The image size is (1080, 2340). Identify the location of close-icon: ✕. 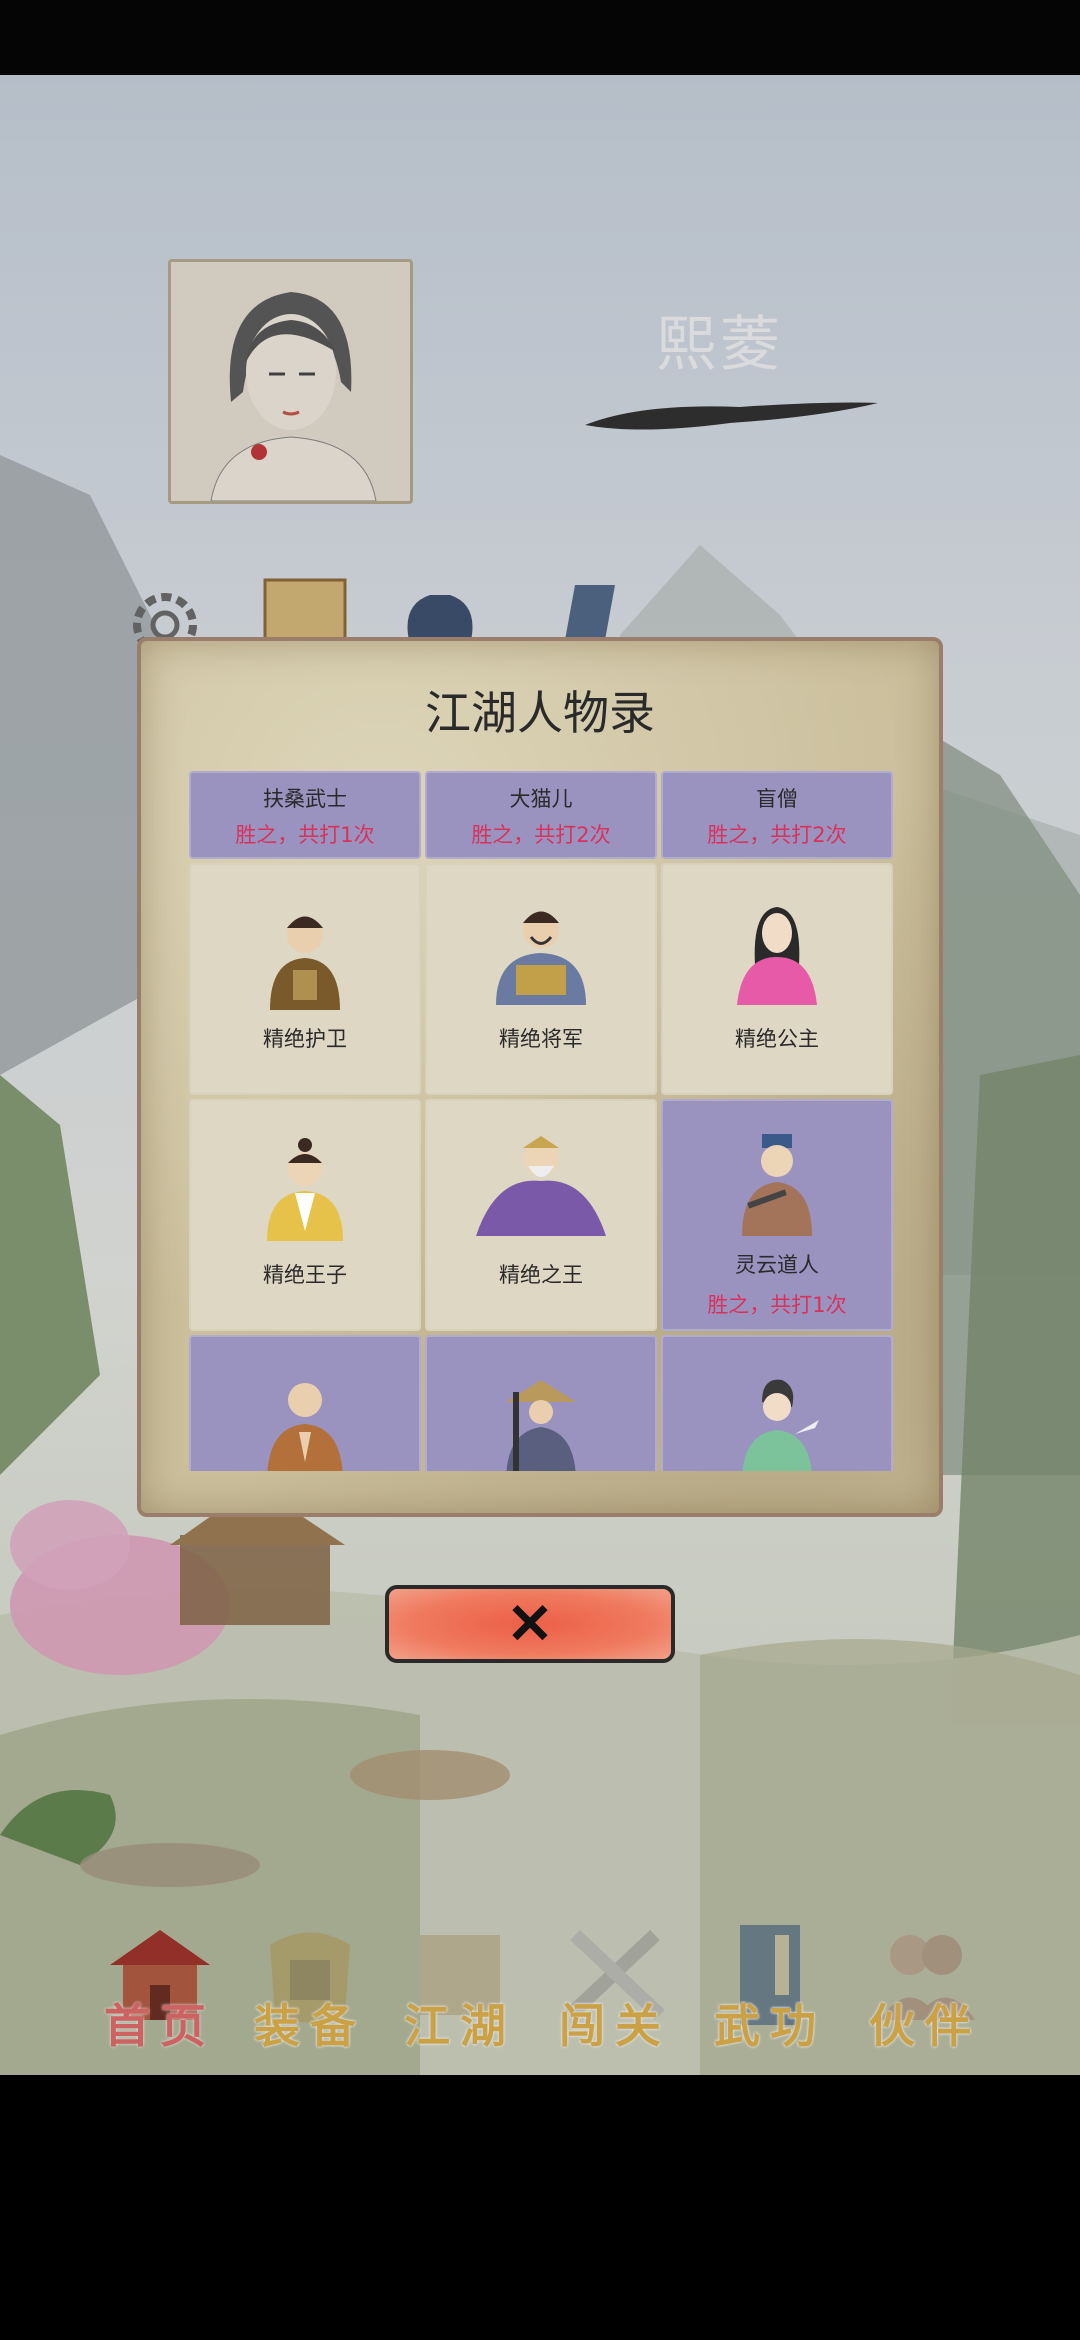
(530, 1624).